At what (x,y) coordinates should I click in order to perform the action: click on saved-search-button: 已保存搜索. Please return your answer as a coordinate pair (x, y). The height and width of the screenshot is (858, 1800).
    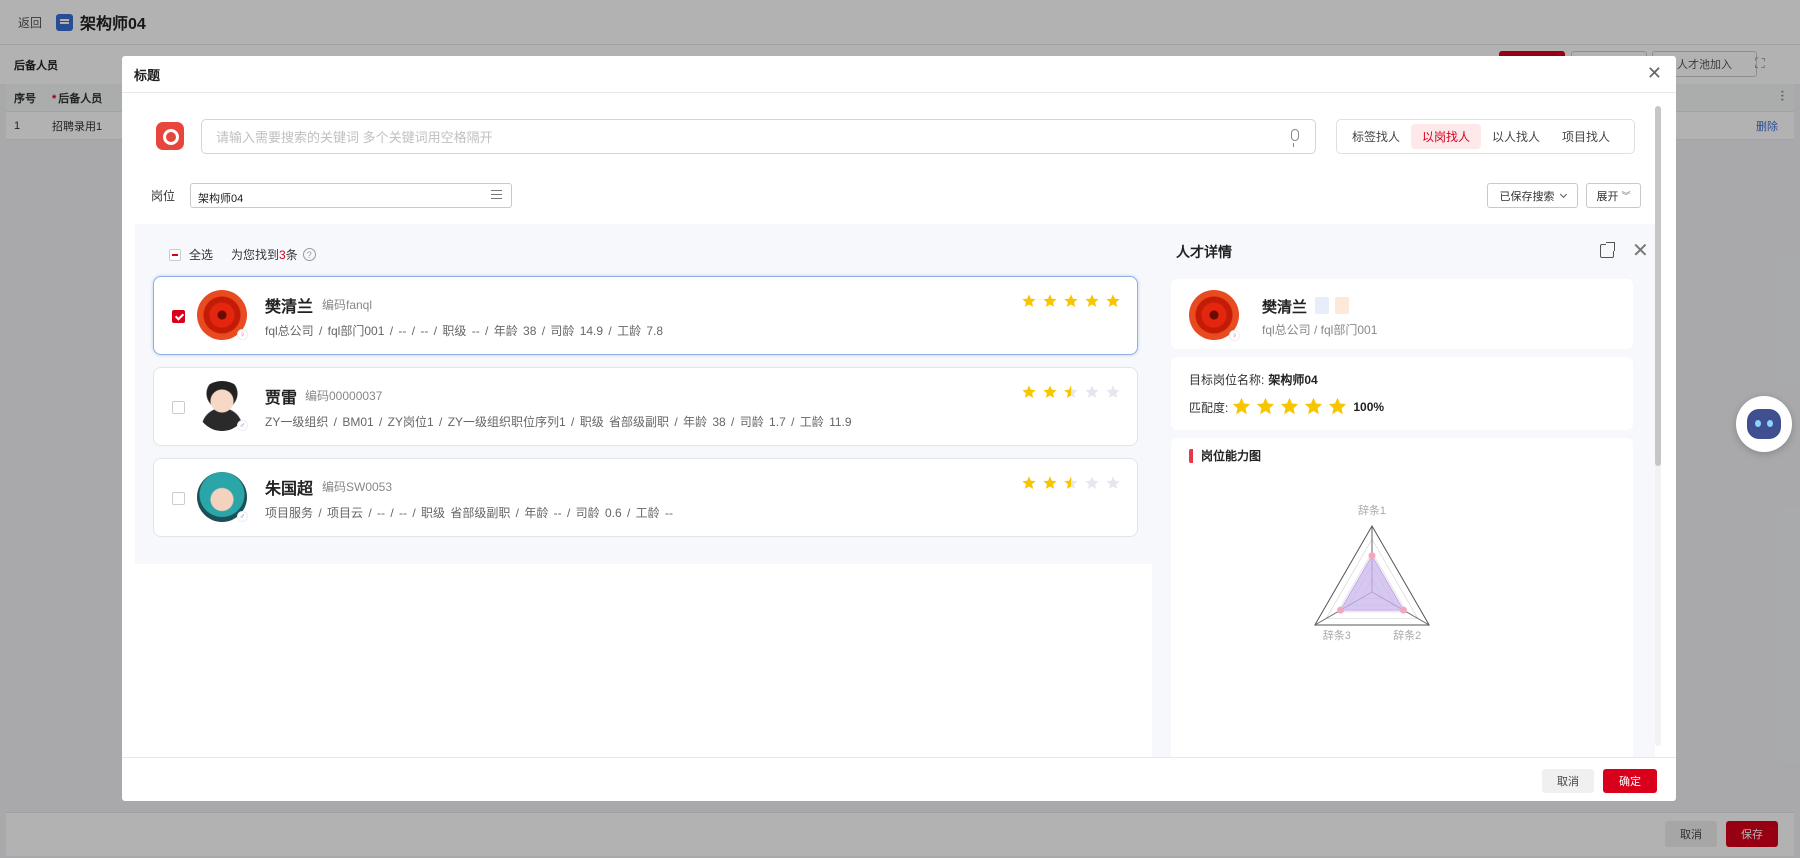
    Looking at the image, I should click on (1532, 195).